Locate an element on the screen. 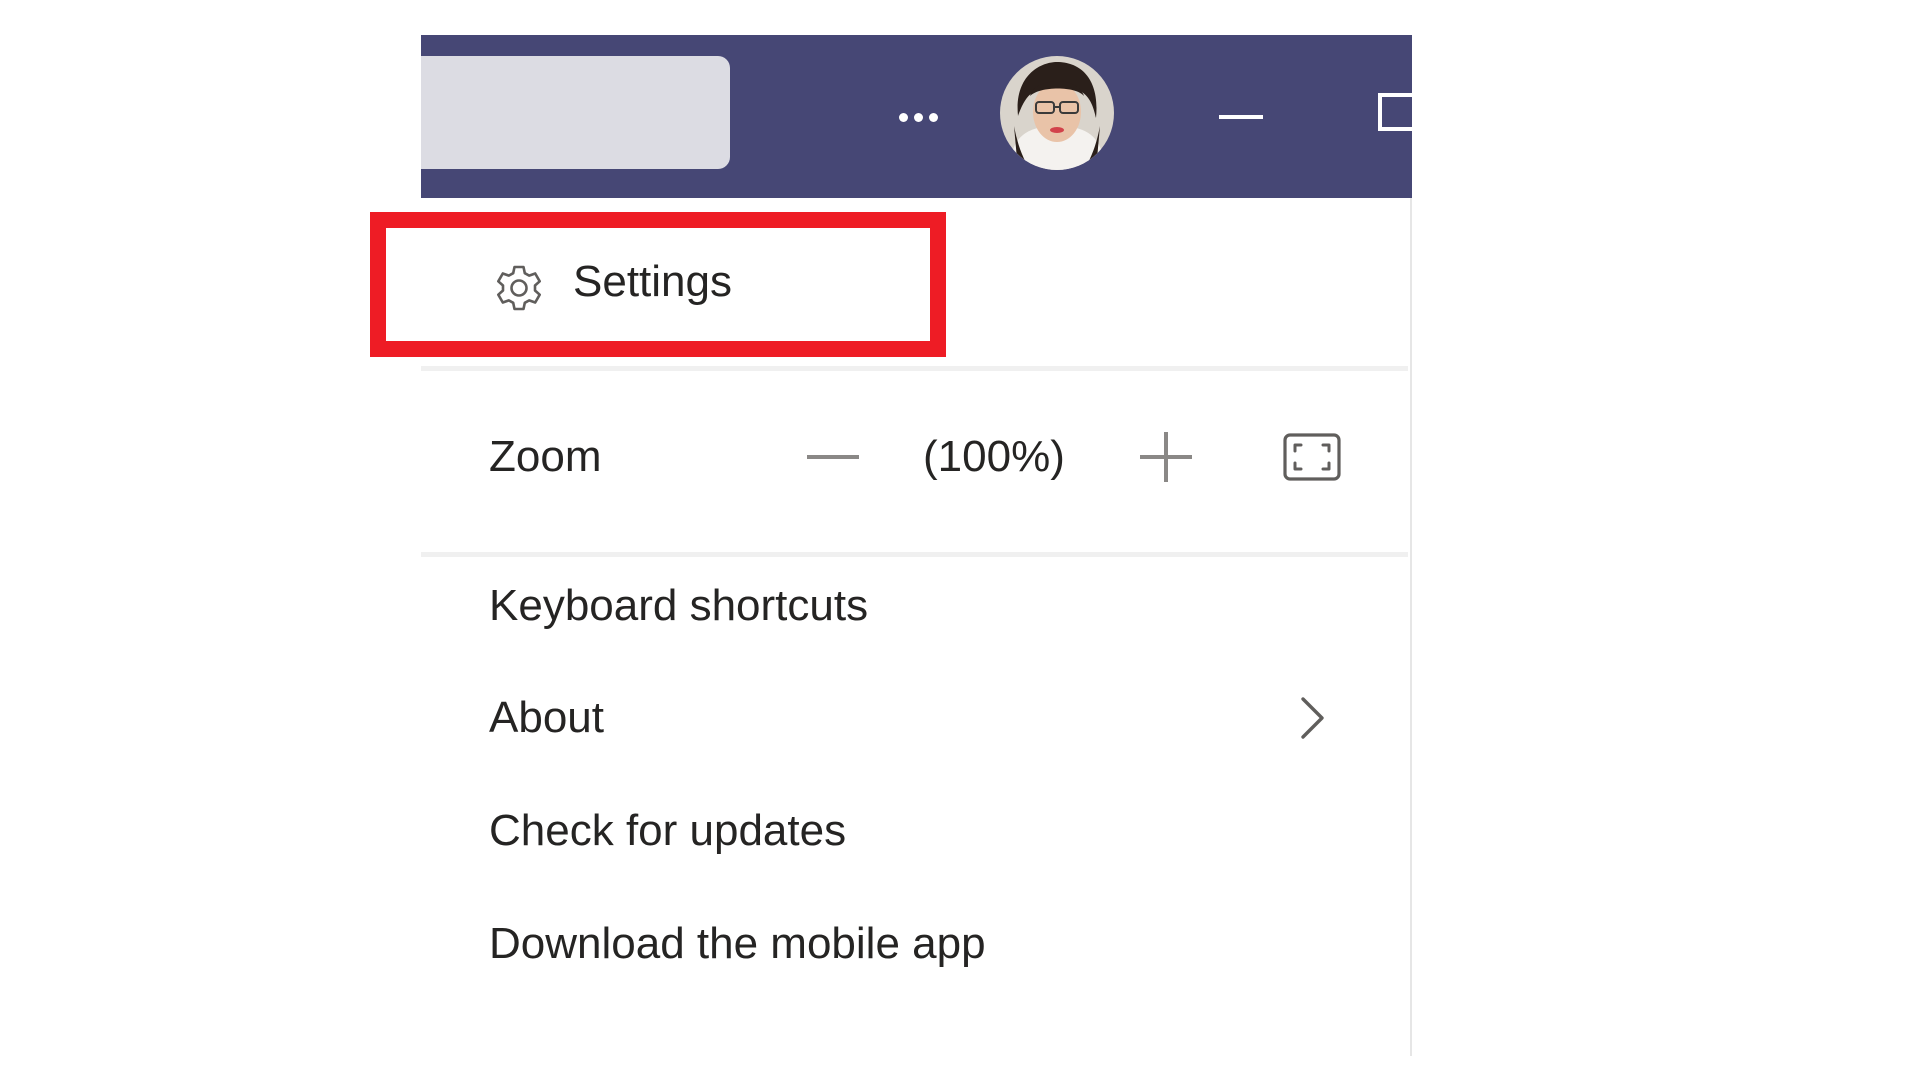 This screenshot has width=1920, height=1080. menu-item-keyboard-shortcuts: Keyboard shortcuts is located at coordinates (915, 606).